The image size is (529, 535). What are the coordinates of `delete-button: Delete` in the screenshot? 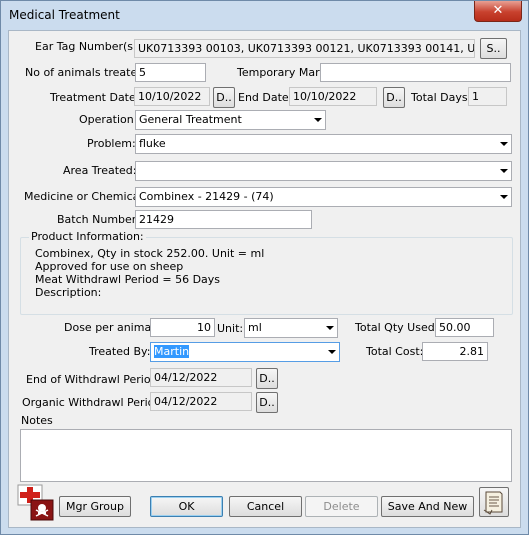 It's located at (341, 506).